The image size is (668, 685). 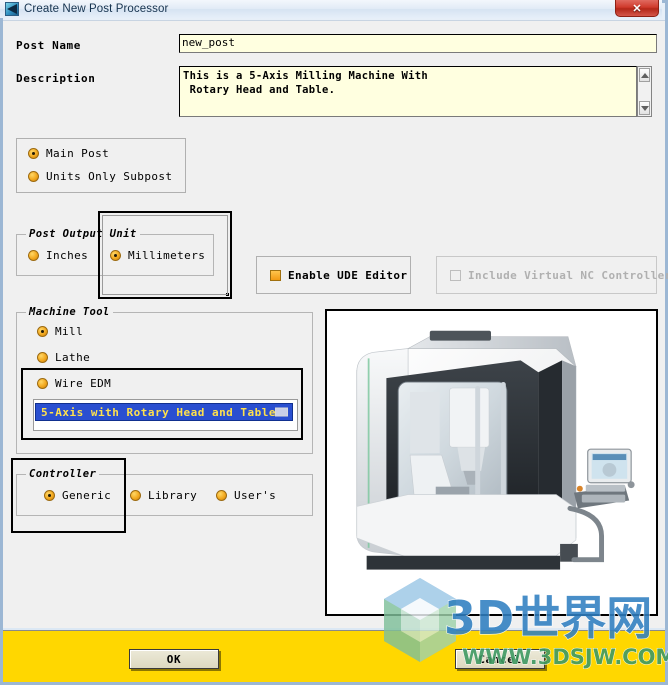 I want to click on radio-generic-label: Generic, so click(x=87, y=495).